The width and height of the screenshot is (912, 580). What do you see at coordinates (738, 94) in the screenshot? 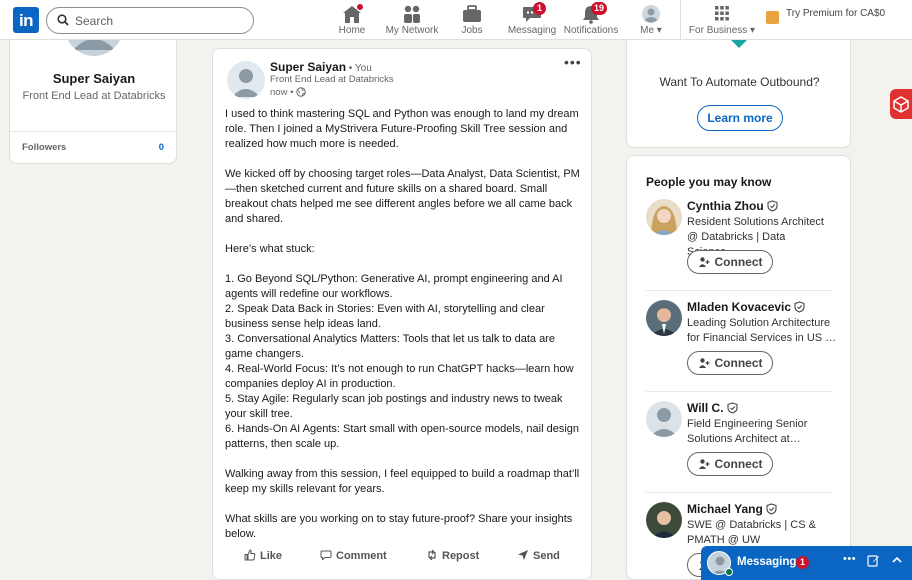
I see `promo-card: Want To Automate Outbound? Learn more` at bounding box center [738, 94].